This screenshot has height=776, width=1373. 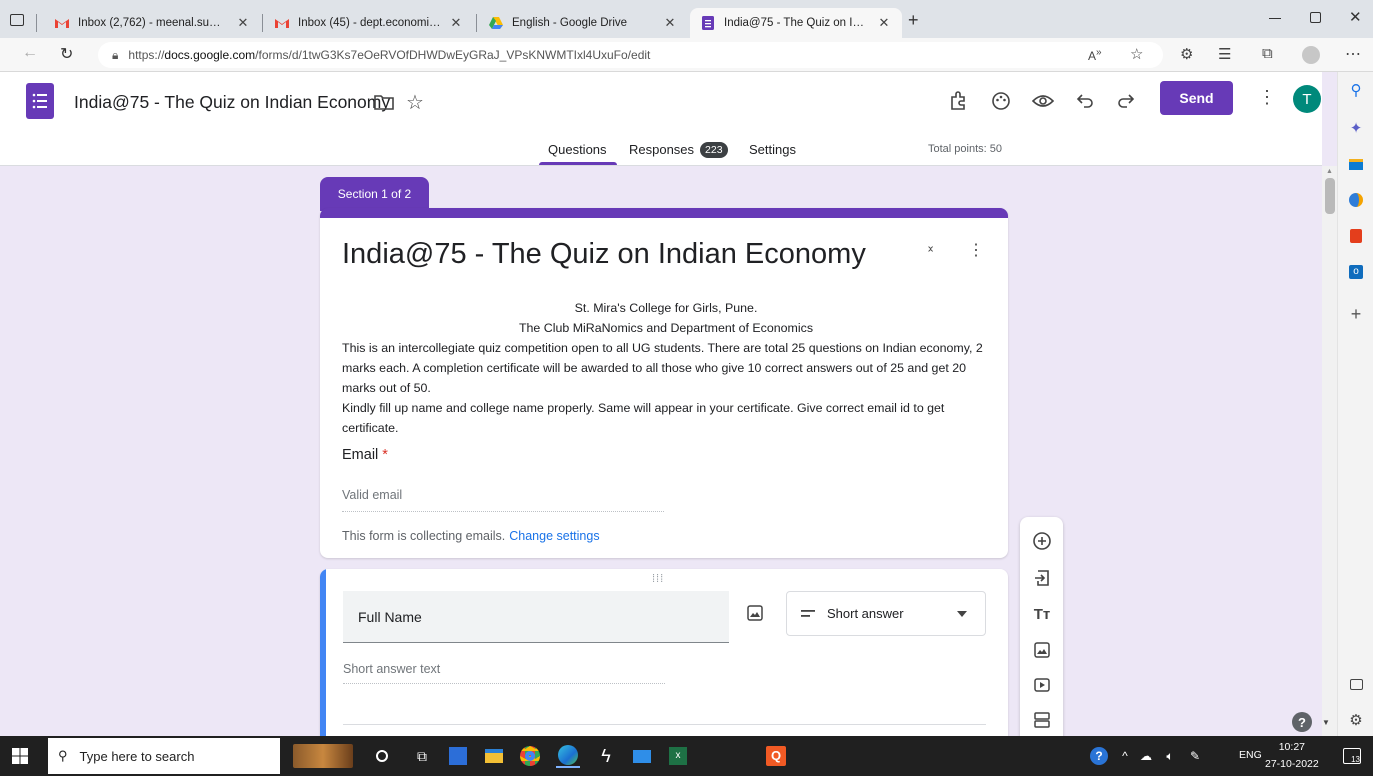 What do you see at coordinates (1099, 756) in the screenshot?
I see `help-tray-icon: ?` at bounding box center [1099, 756].